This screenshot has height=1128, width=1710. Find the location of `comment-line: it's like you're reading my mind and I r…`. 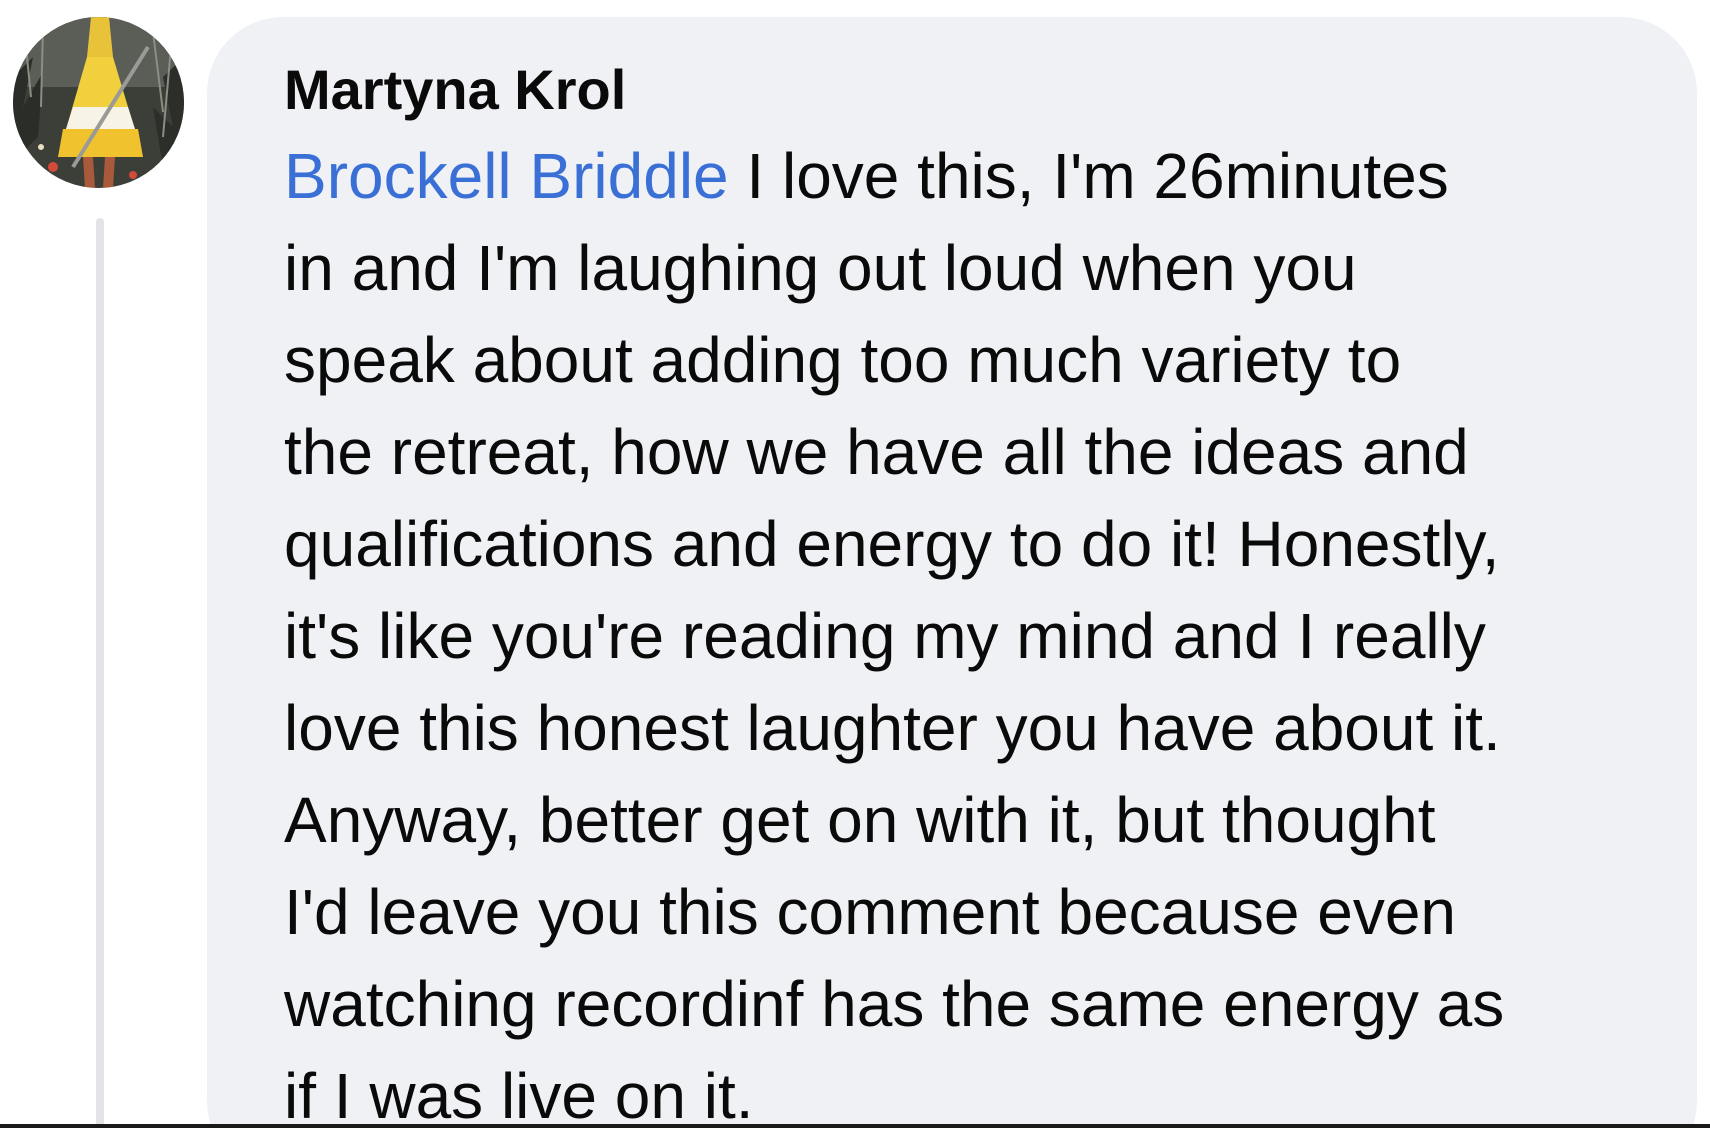

comment-line: it's like you're reading my mind and I r… is located at coordinates (885, 636).